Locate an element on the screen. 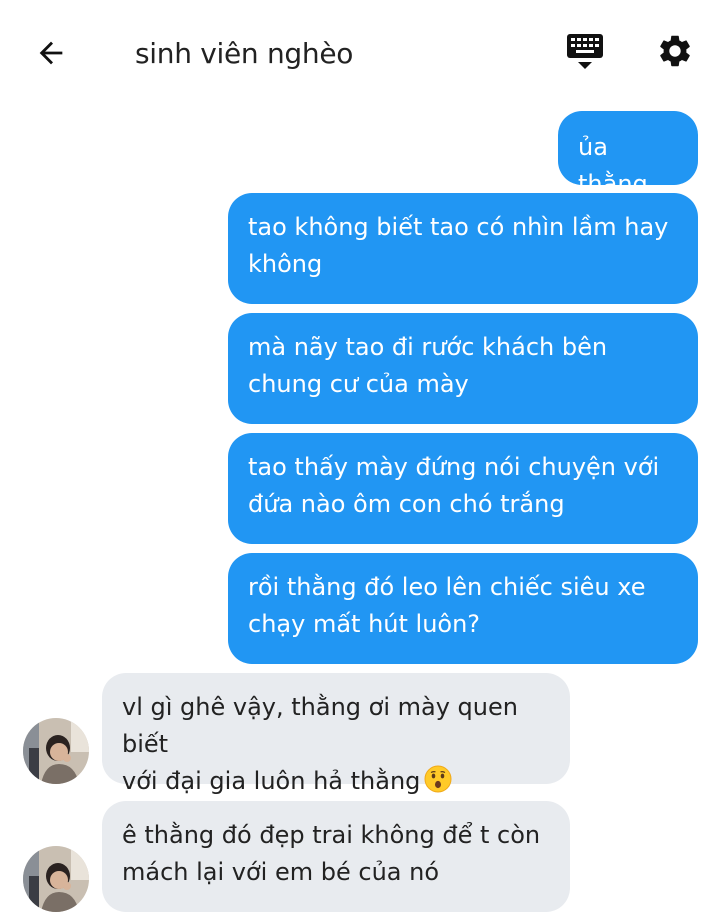  keyboard-icon is located at coordinates (585, 51).